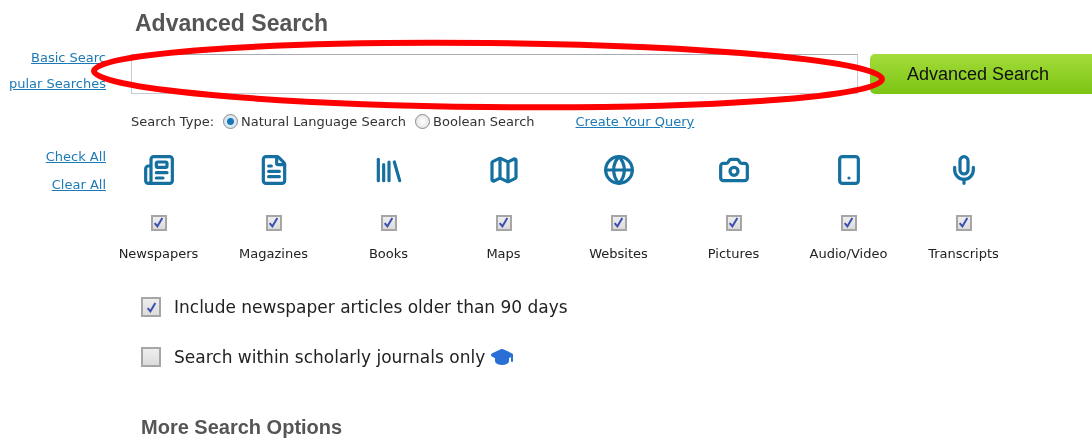 The image size is (1092, 445). Describe the element at coordinates (733, 253) in the screenshot. I see `category-label: Pictures` at that location.